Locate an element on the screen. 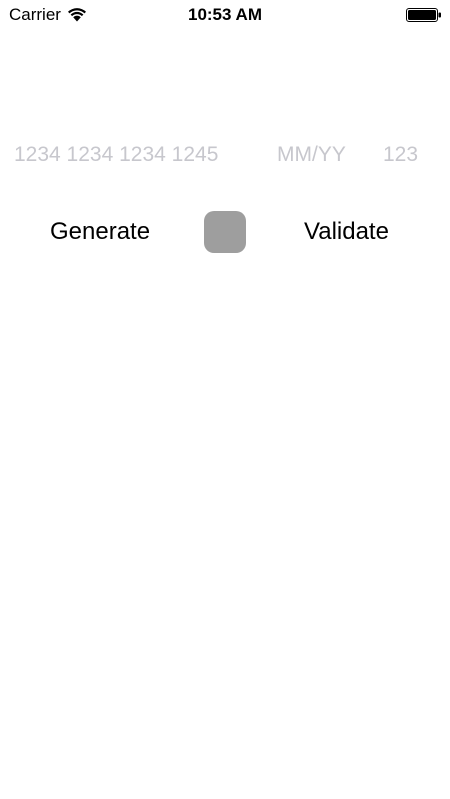 The image size is (450, 799). status-time: 10:53 AM is located at coordinates (224, 14).